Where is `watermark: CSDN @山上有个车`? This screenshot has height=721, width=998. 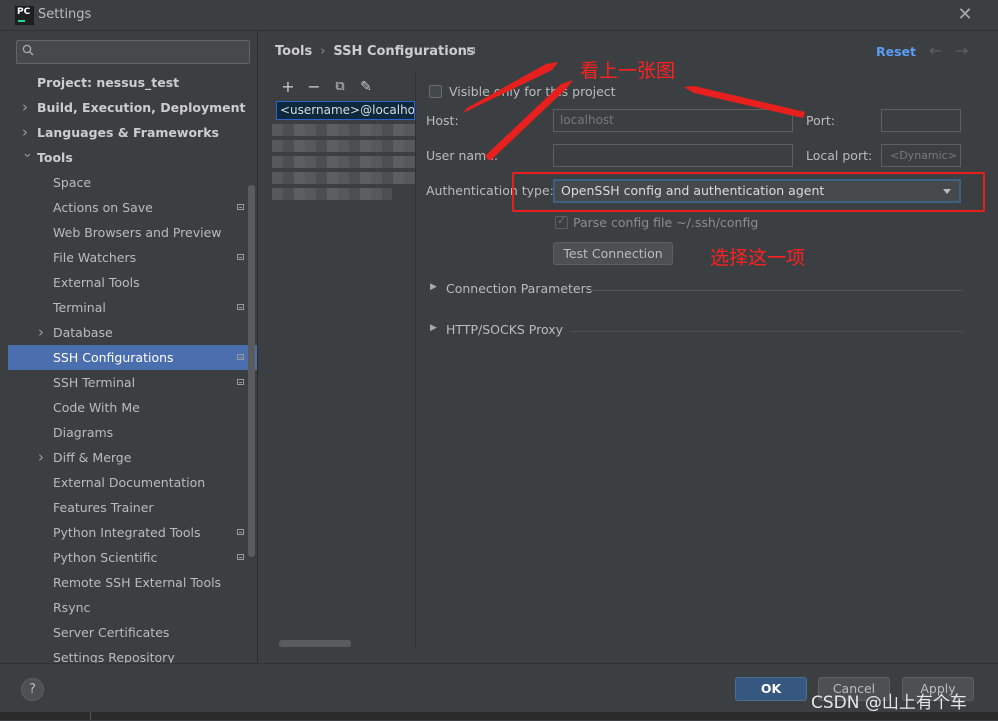
watermark: CSDN @山上有个车 is located at coordinates (889, 703).